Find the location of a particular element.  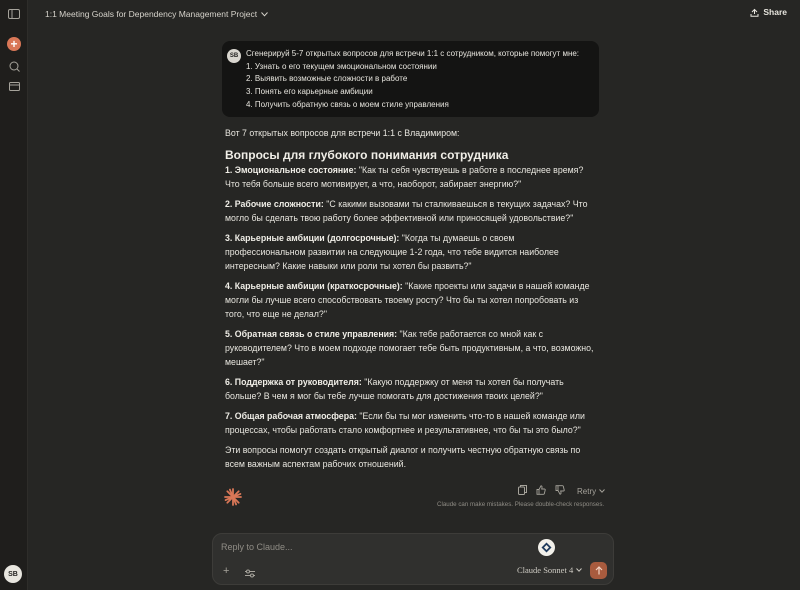

question-label: 5. Обратная связь о стиле управления: is located at coordinates (311, 334).